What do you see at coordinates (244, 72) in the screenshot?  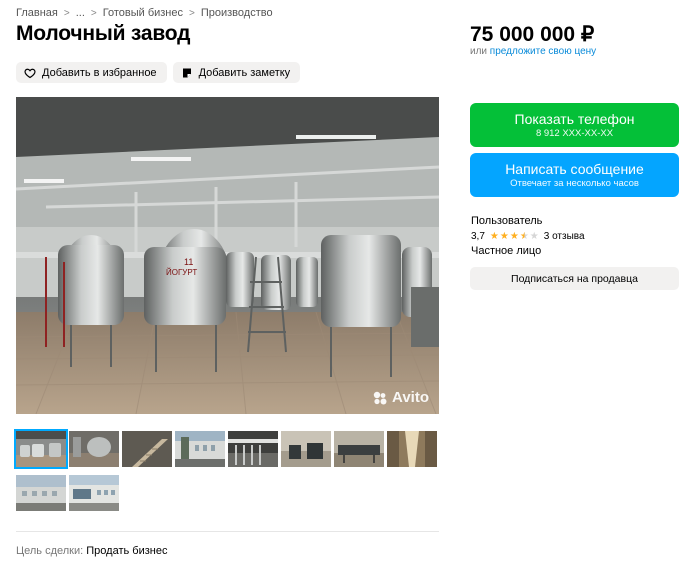 I see `add-note-label: Добавить заметку` at bounding box center [244, 72].